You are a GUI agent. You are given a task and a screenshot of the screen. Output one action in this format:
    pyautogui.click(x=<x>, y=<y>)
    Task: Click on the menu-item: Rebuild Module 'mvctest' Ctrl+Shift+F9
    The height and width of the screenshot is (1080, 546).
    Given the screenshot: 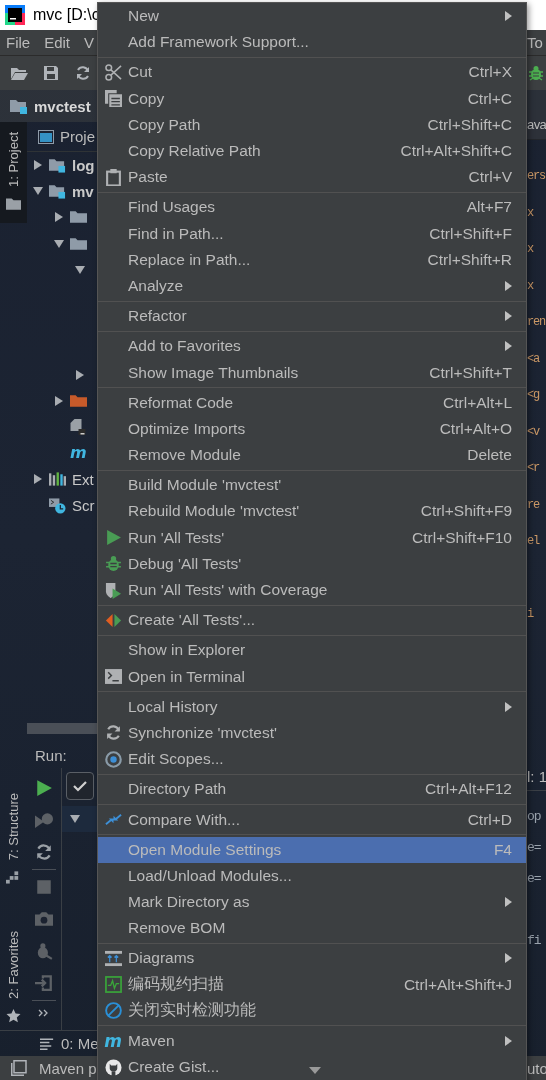 What is the action you would take?
    pyautogui.click(x=312, y=511)
    